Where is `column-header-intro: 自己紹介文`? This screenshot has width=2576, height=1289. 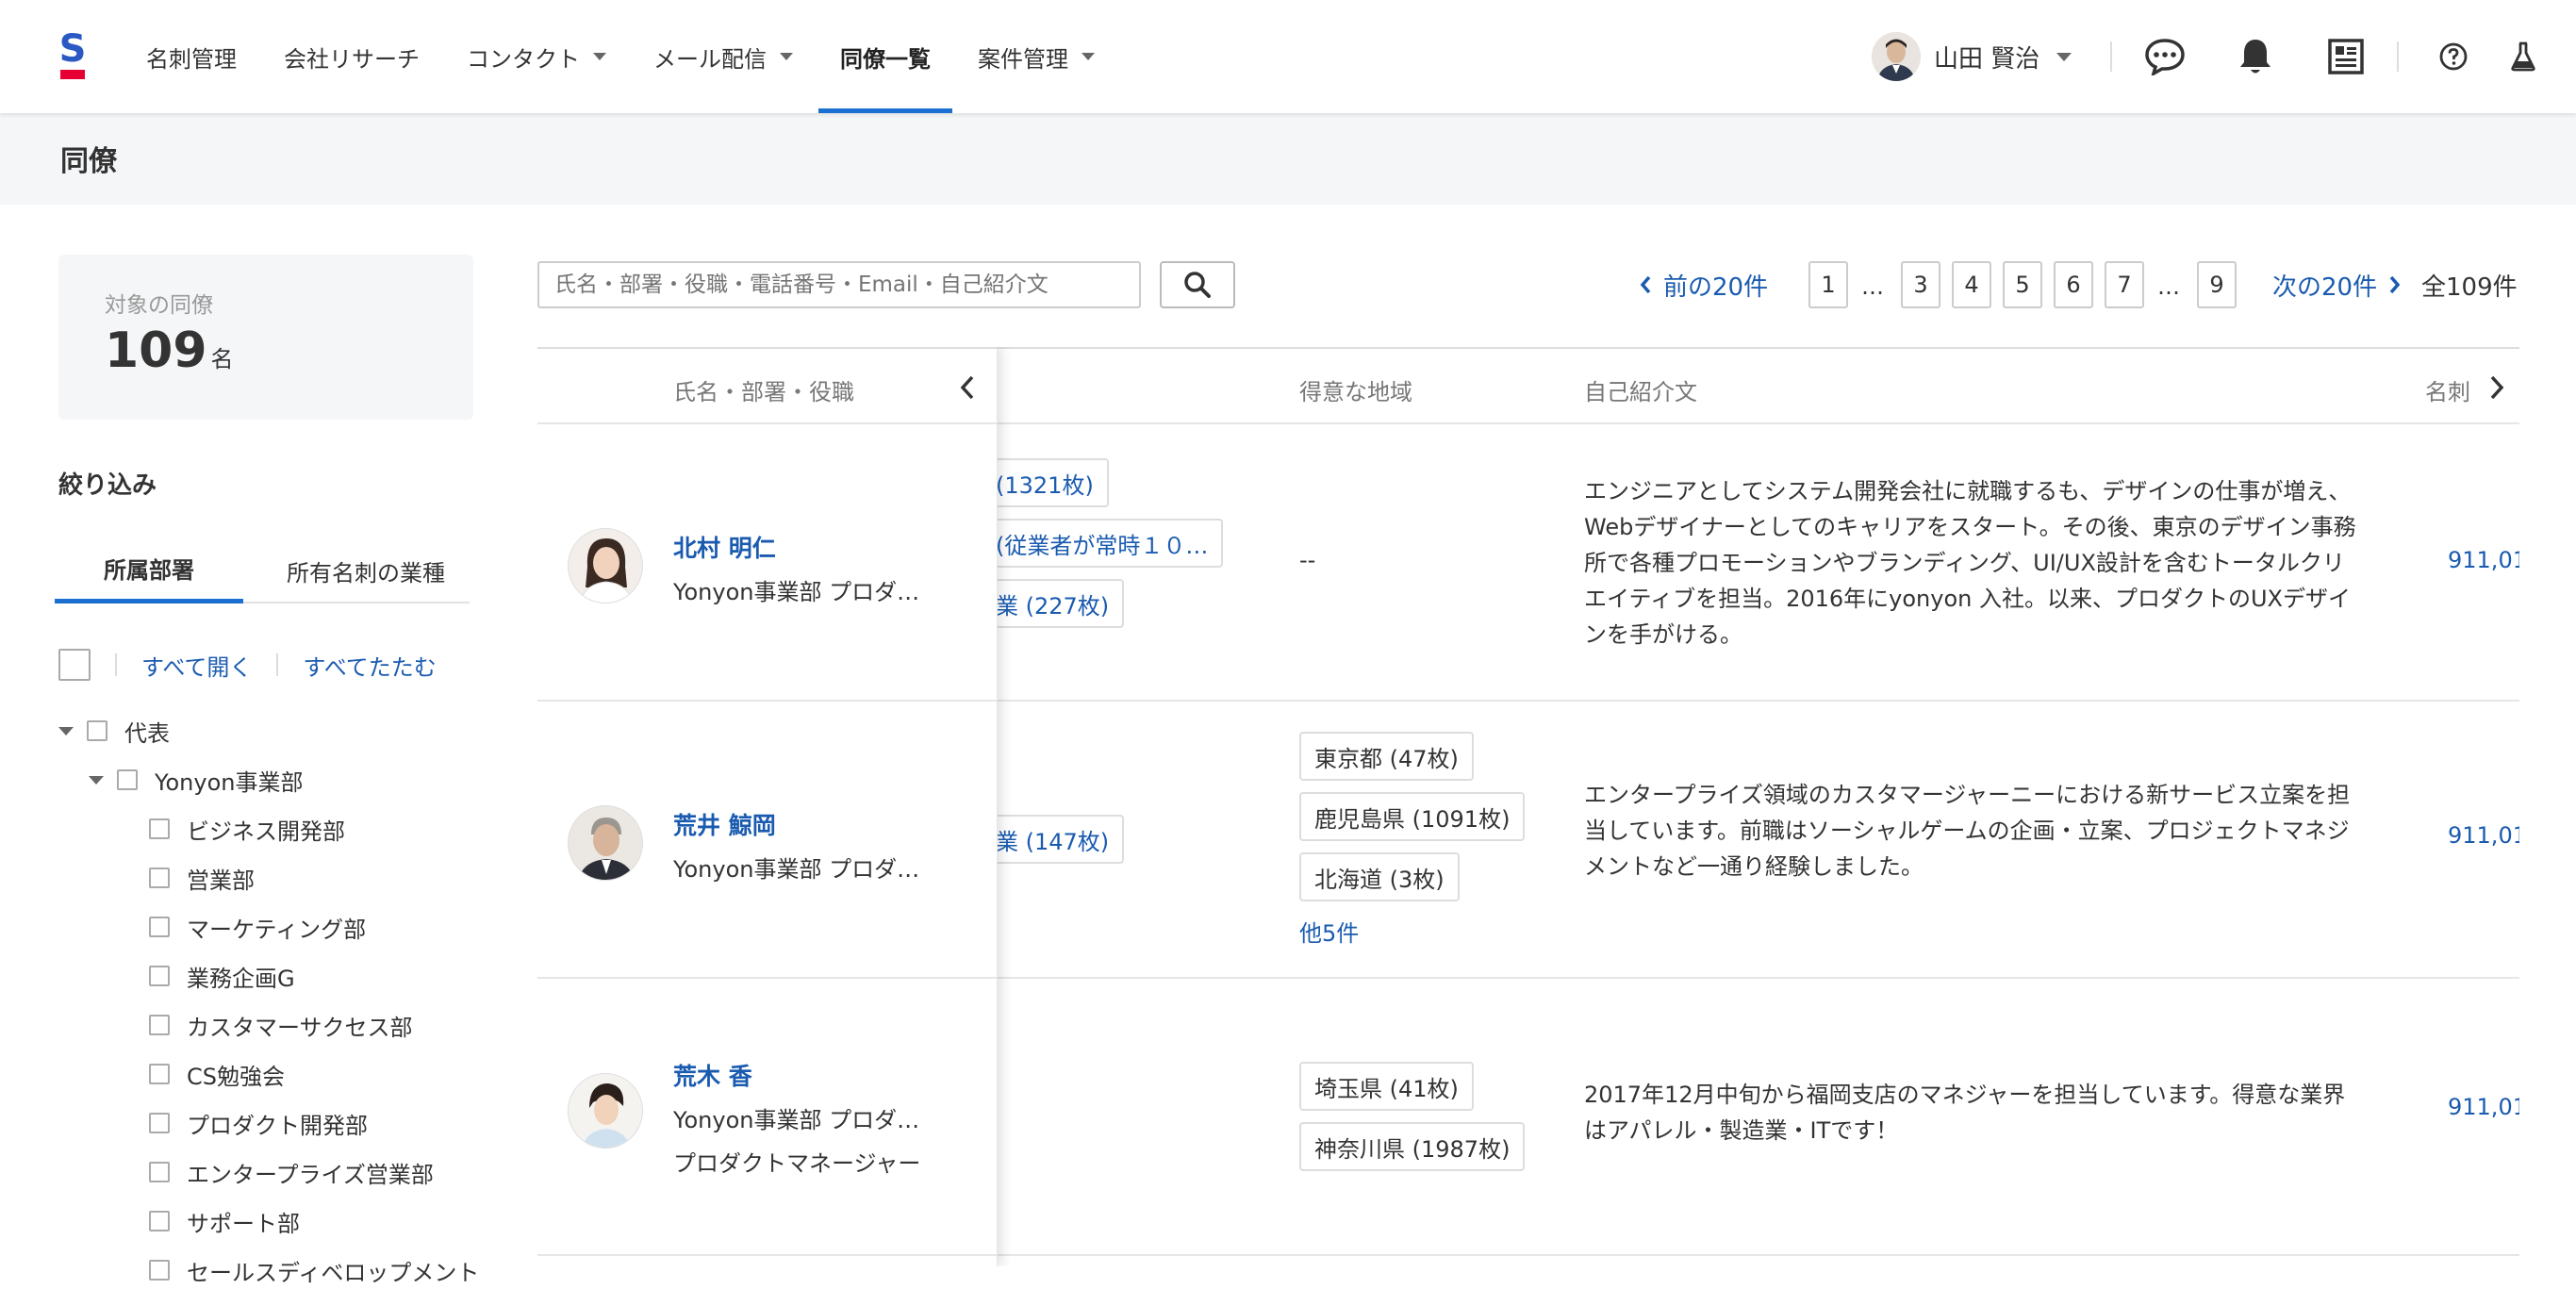 column-header-intro: 自己紹介文 is located at coordinates (1640, 389).